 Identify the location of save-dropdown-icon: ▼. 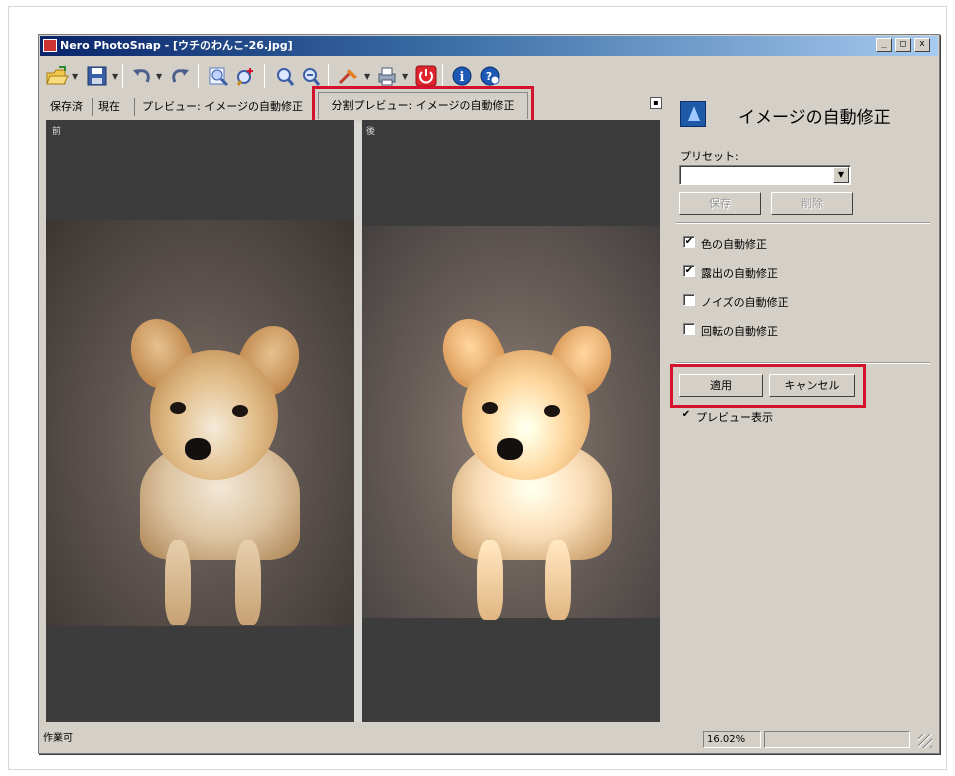
(115, 76).